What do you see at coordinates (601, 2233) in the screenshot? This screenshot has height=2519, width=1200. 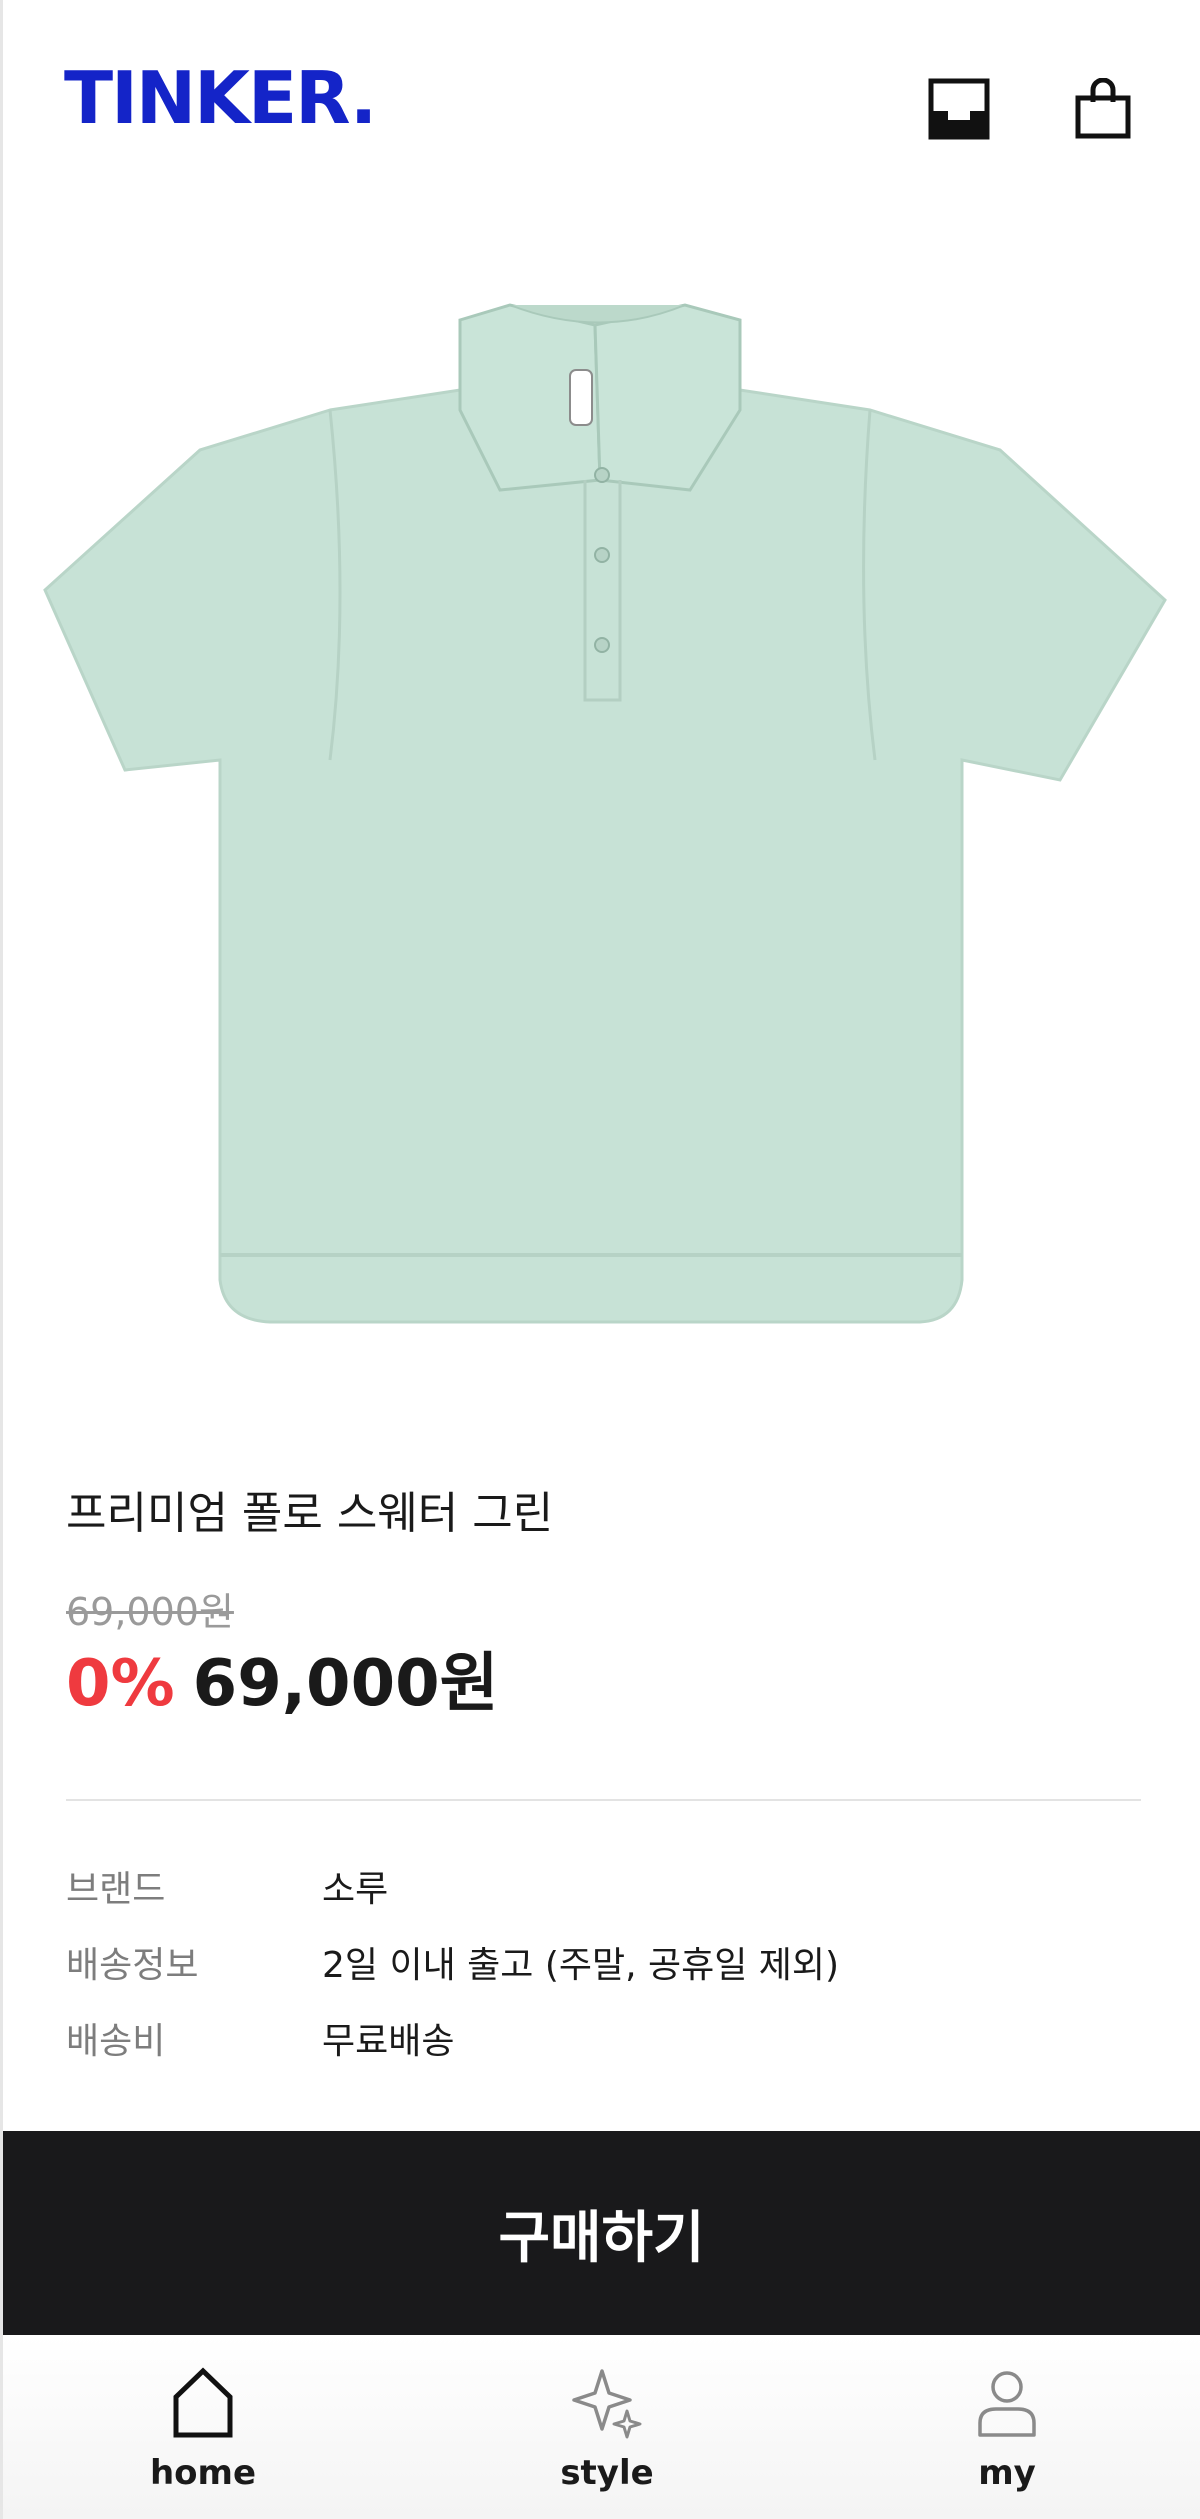 I see `buy-button: 구매하기` at bounding box center [601, 2233].